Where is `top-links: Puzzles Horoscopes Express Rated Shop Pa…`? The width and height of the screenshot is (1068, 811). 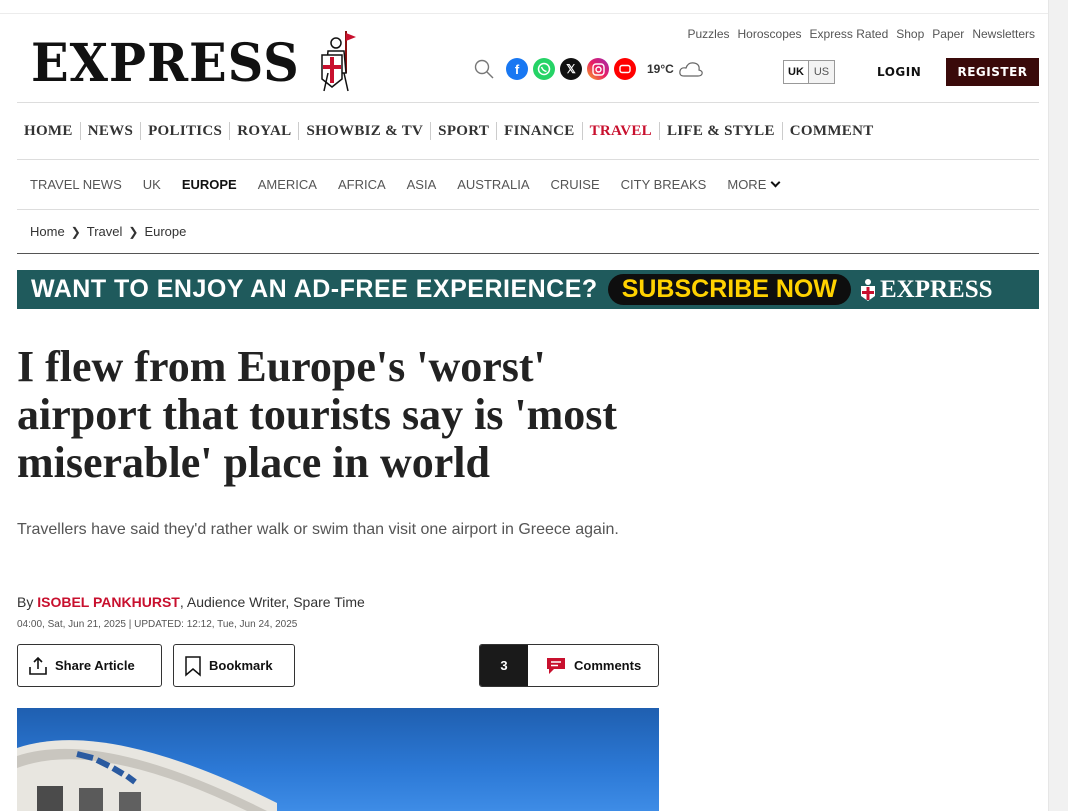 top-links: Puzzles Horoscopes Express Rated Shop Pa… is located at coordinates (861, 34).